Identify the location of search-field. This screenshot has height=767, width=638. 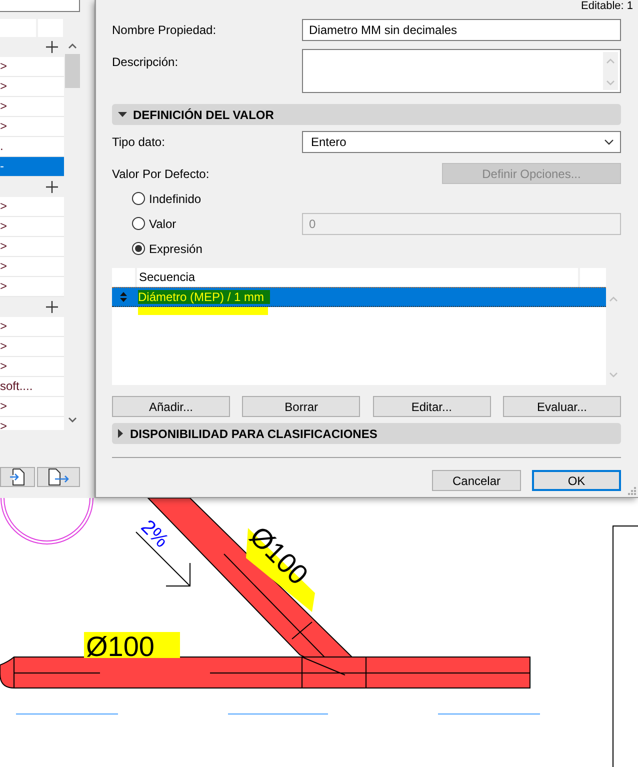
(40, 6).